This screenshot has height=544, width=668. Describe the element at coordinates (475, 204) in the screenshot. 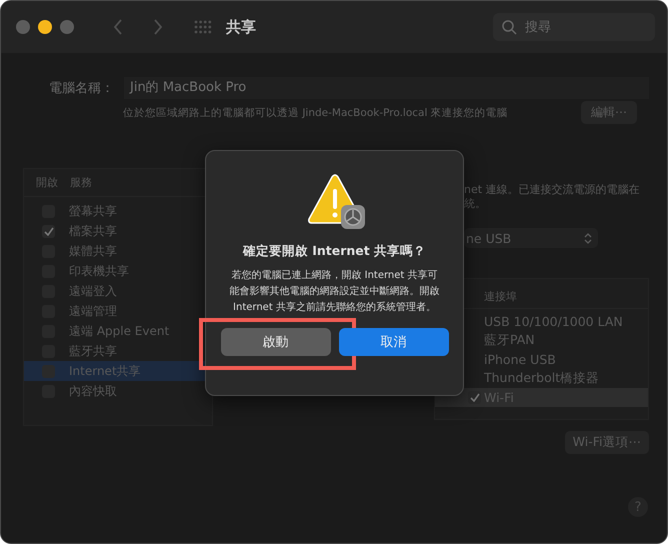

I see `description-text: 統。` at that location.